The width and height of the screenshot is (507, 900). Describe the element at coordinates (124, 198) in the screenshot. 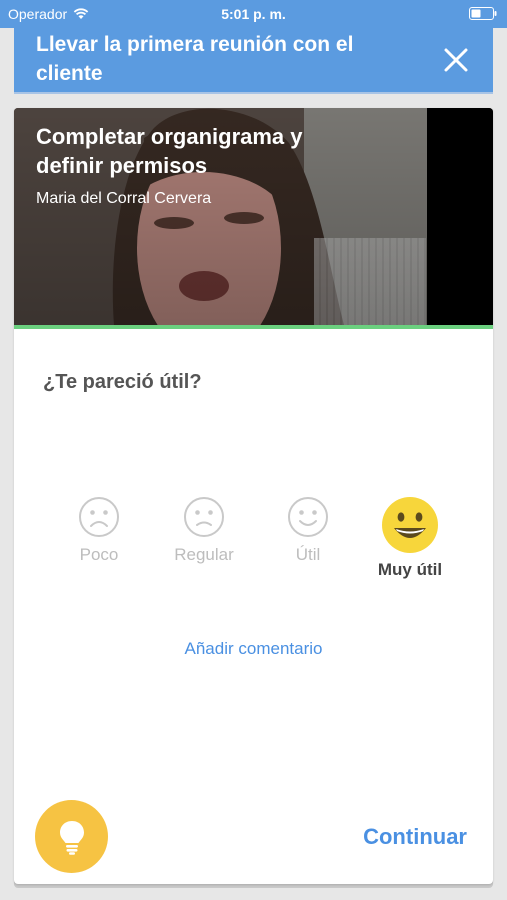

I see `video-author: Maria del Corral Cervera` at that location.